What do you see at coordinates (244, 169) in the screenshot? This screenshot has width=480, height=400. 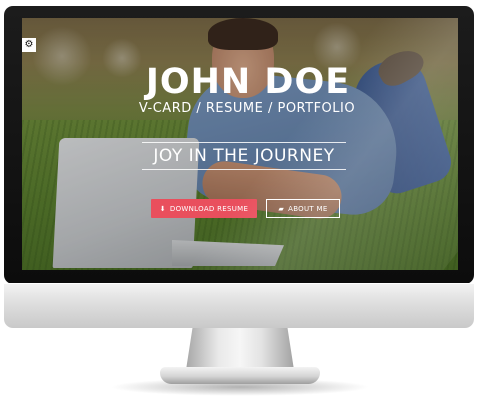 I see `tagline-divider-bottom` at bounding box center [244, 169].